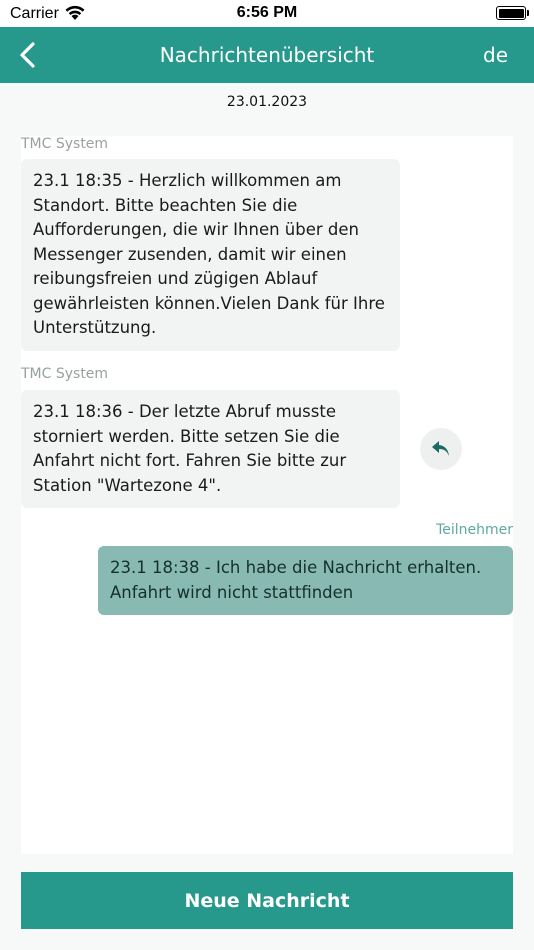 The image size is (534, 950). I want to click on page-title: Nachrichtenübersicht, so click(267, 55).